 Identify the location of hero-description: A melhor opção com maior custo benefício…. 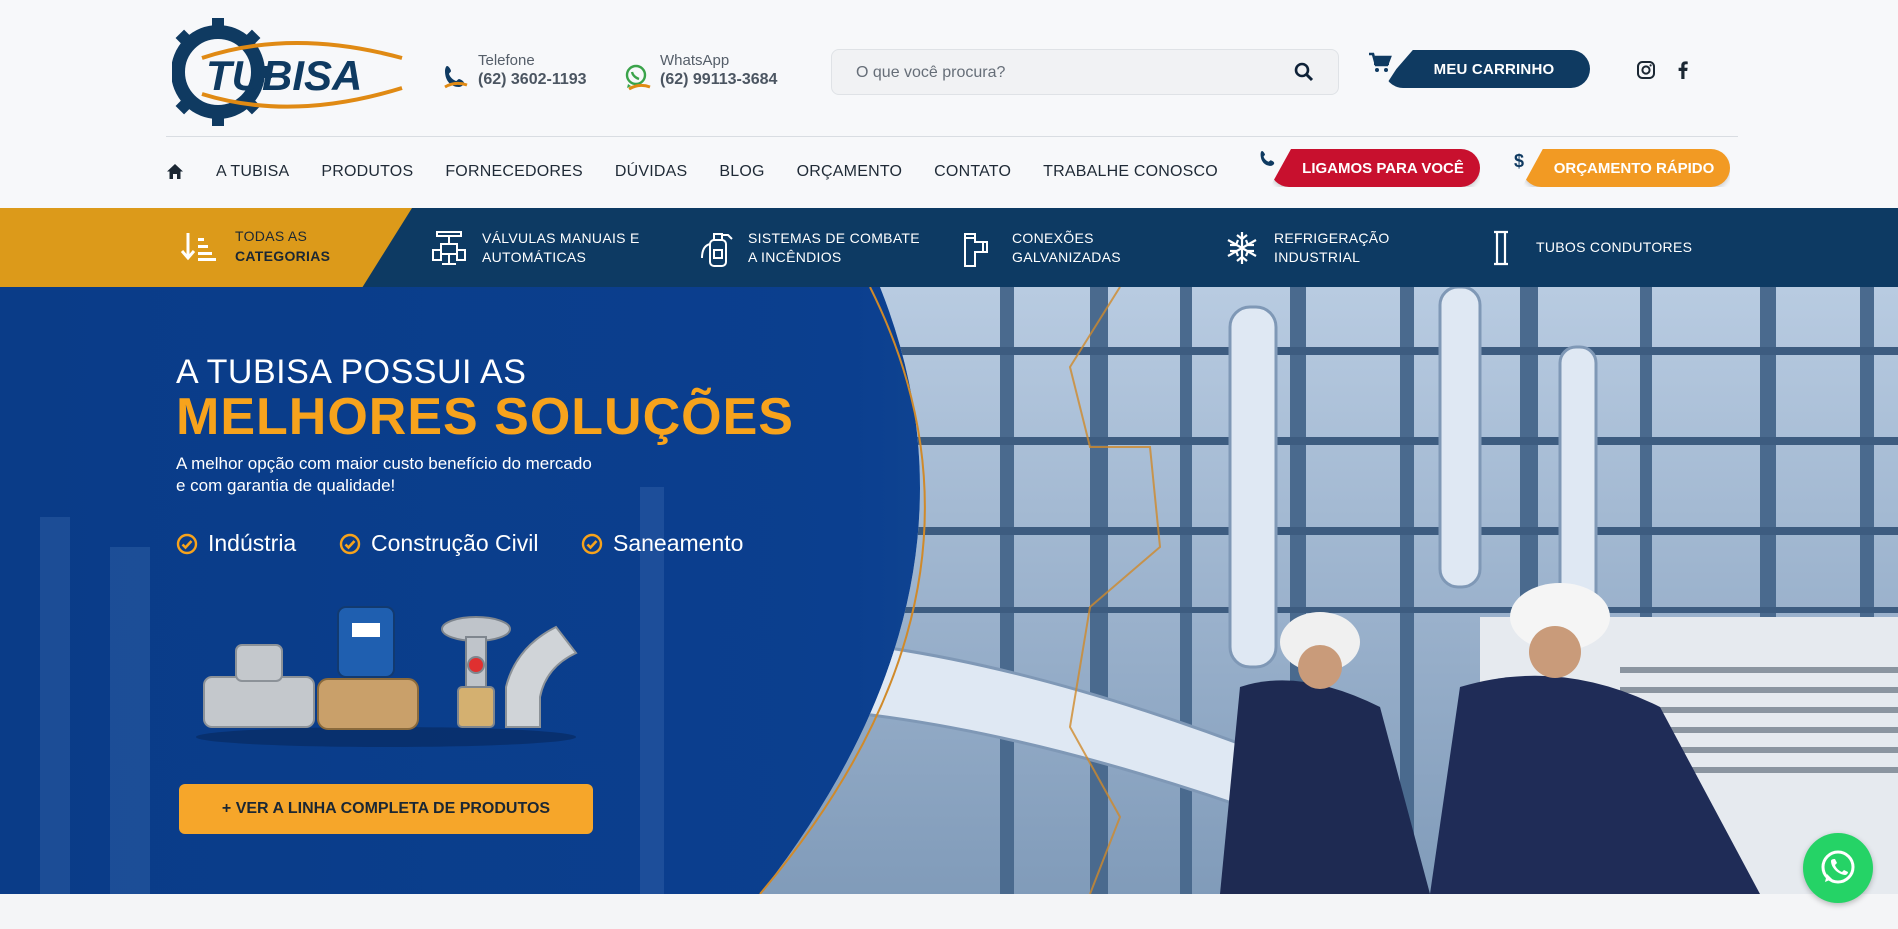
(416, 475).